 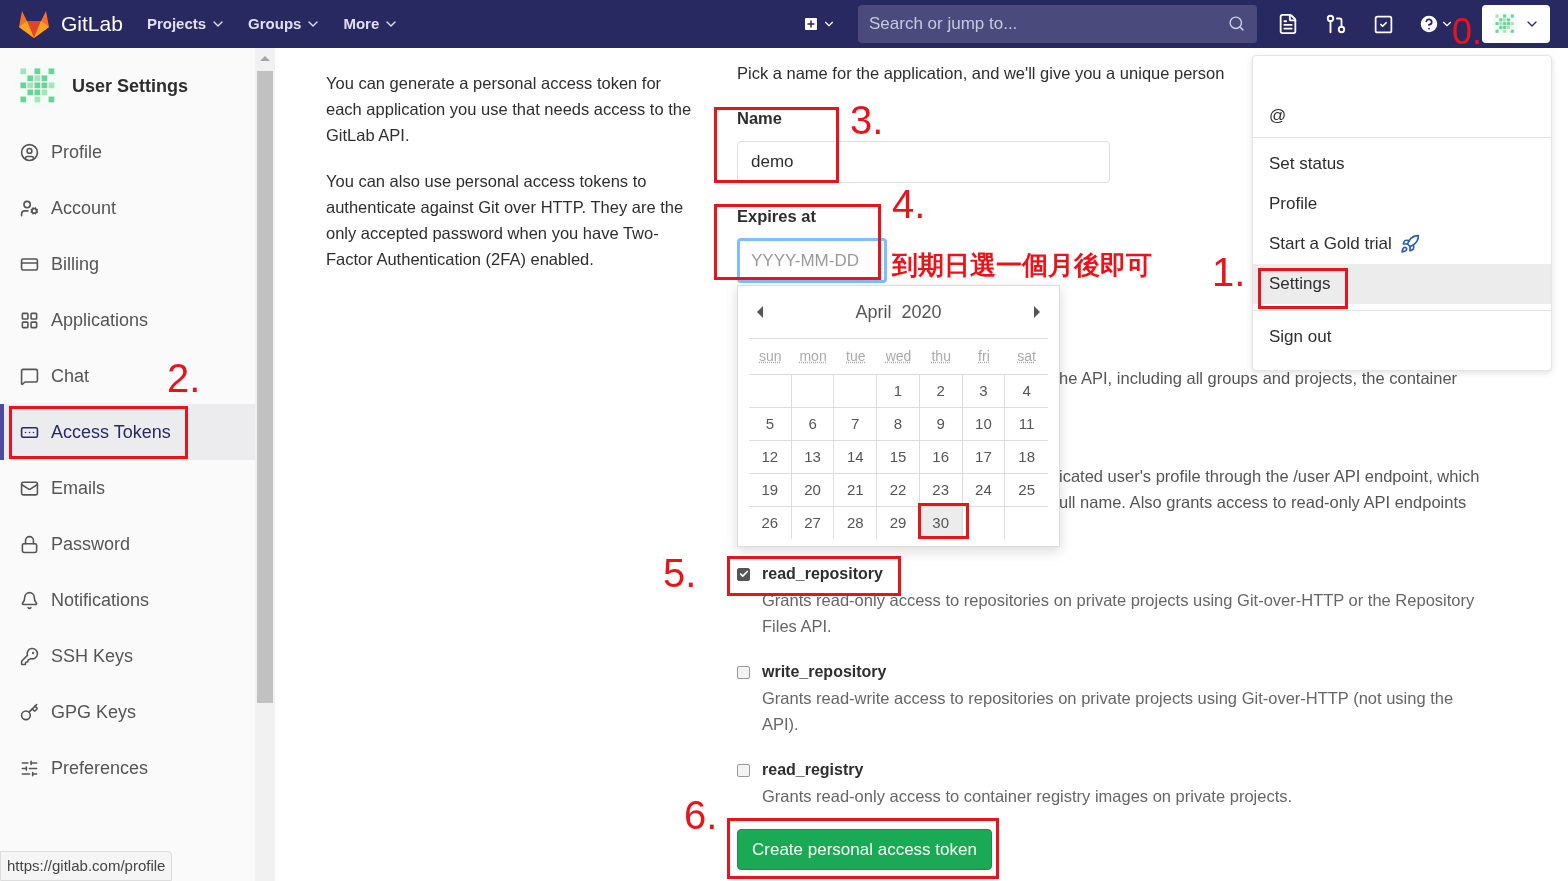 I want to click on calendar-day: 11, so click(x=1026, y=424).